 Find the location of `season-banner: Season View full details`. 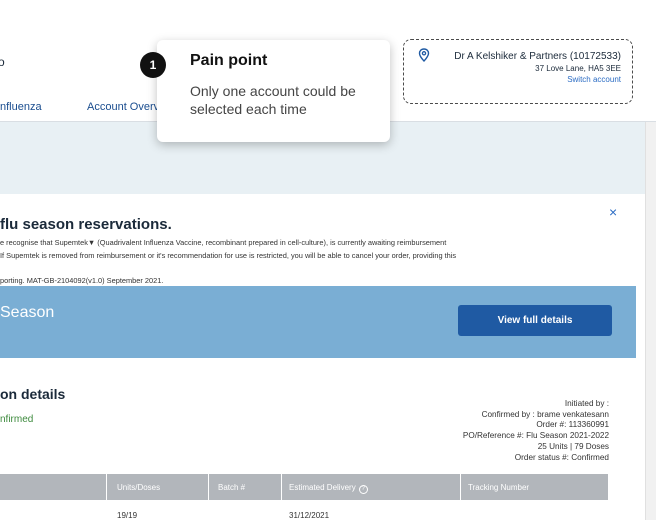

season-banner: Season View full details is located at coordinates (318, 322).